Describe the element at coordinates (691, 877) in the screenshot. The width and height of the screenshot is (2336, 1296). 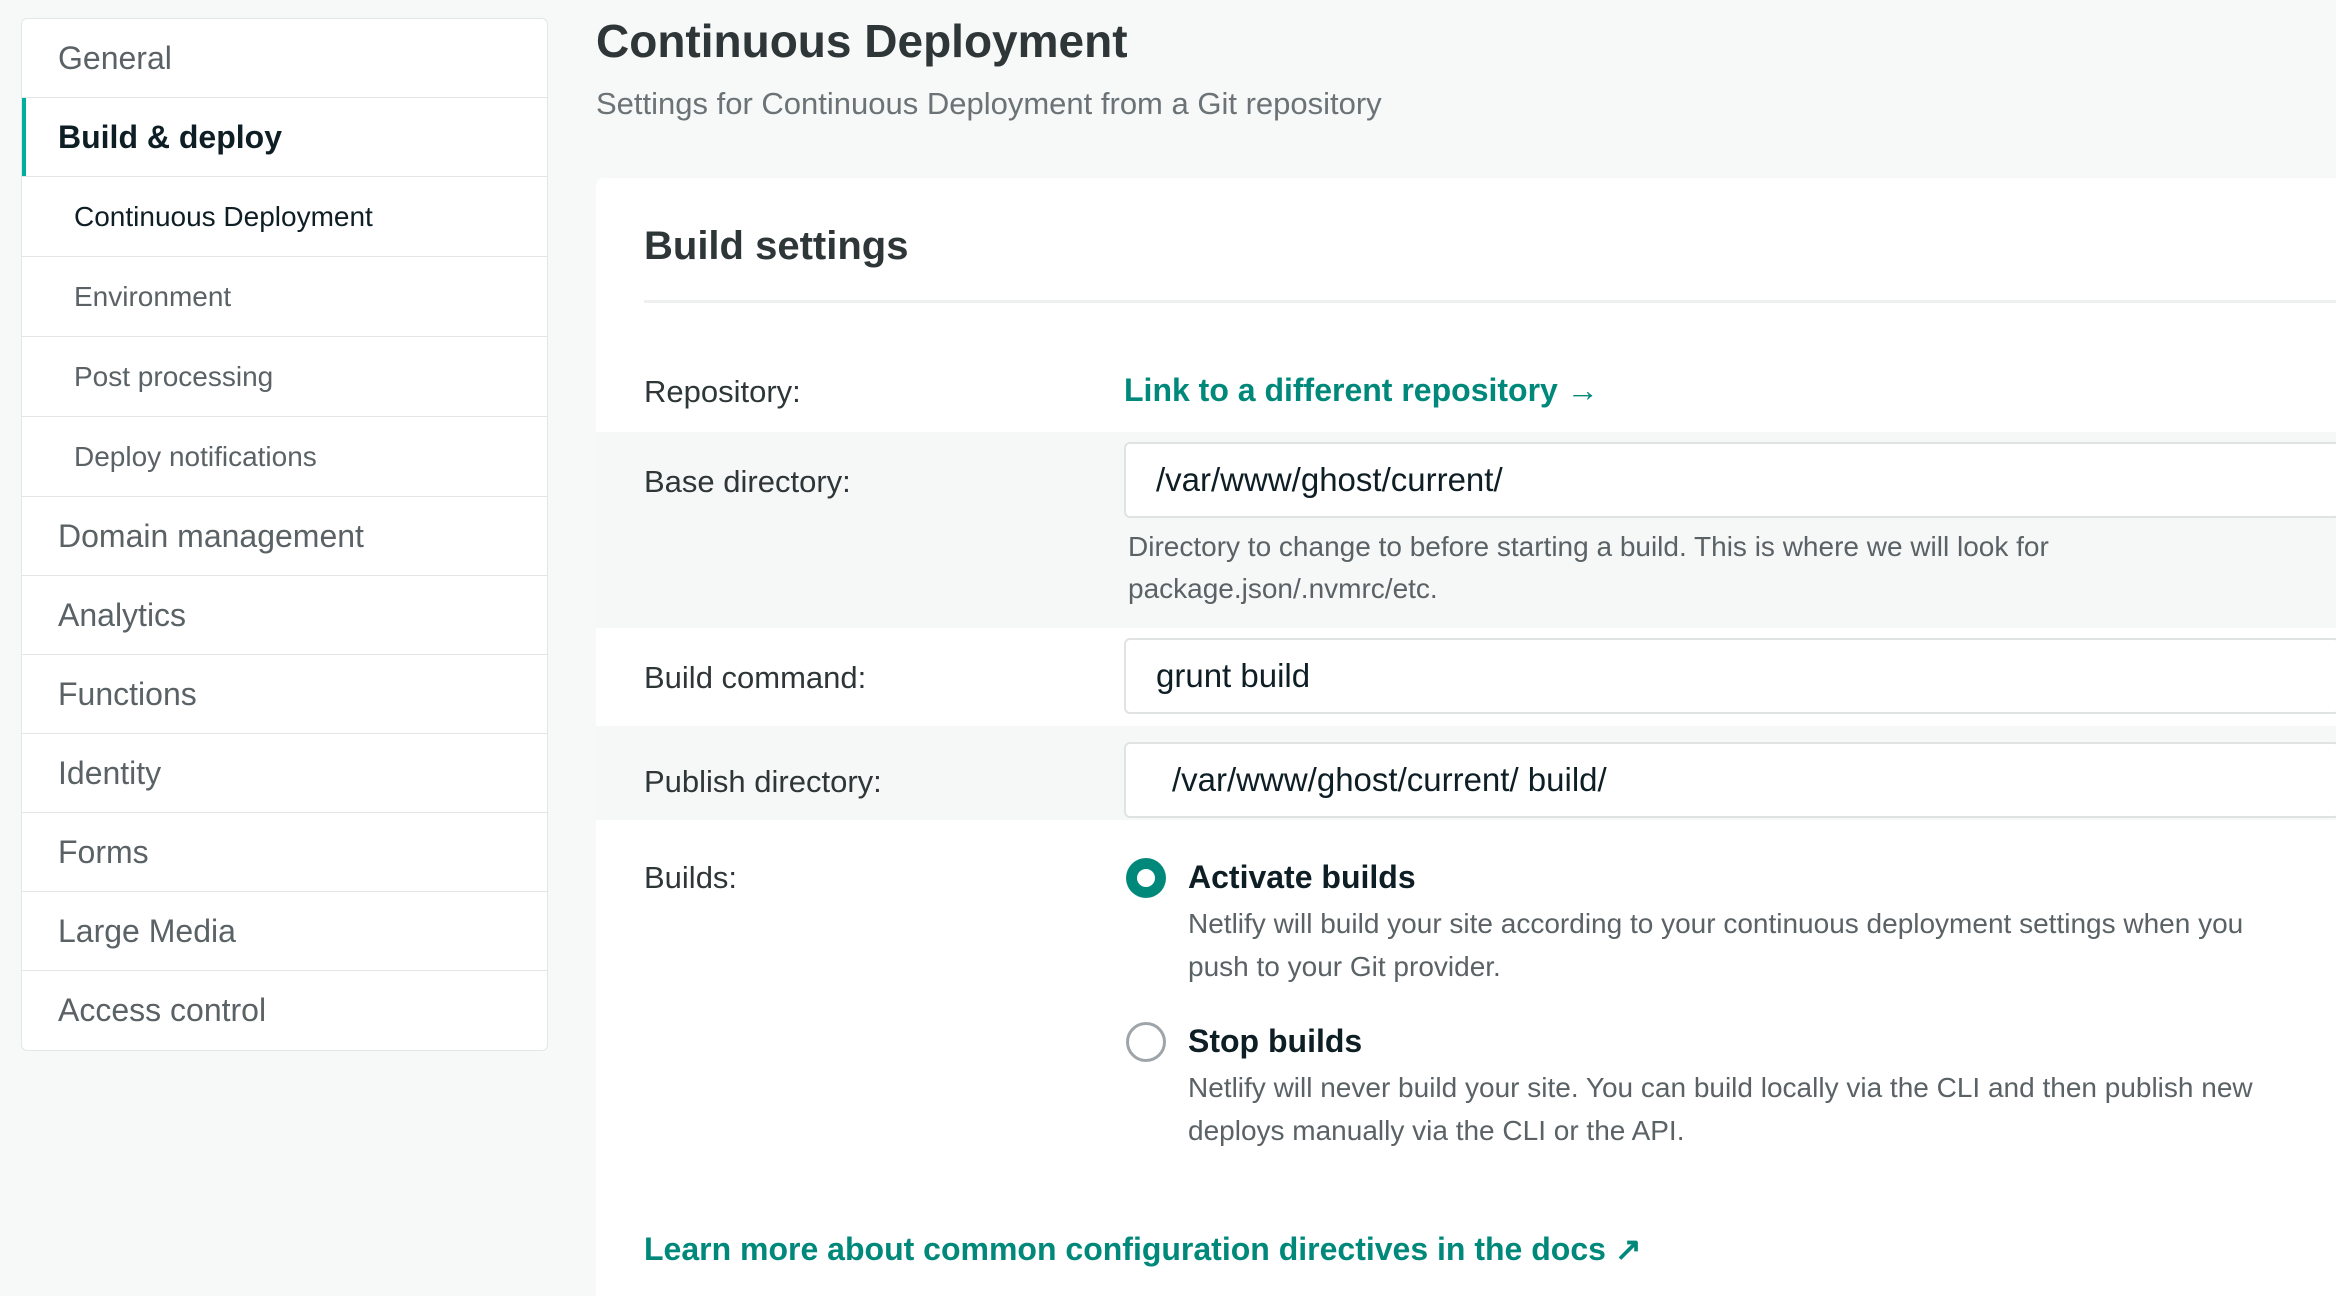
I see `builds-label: Builds:` at that location.